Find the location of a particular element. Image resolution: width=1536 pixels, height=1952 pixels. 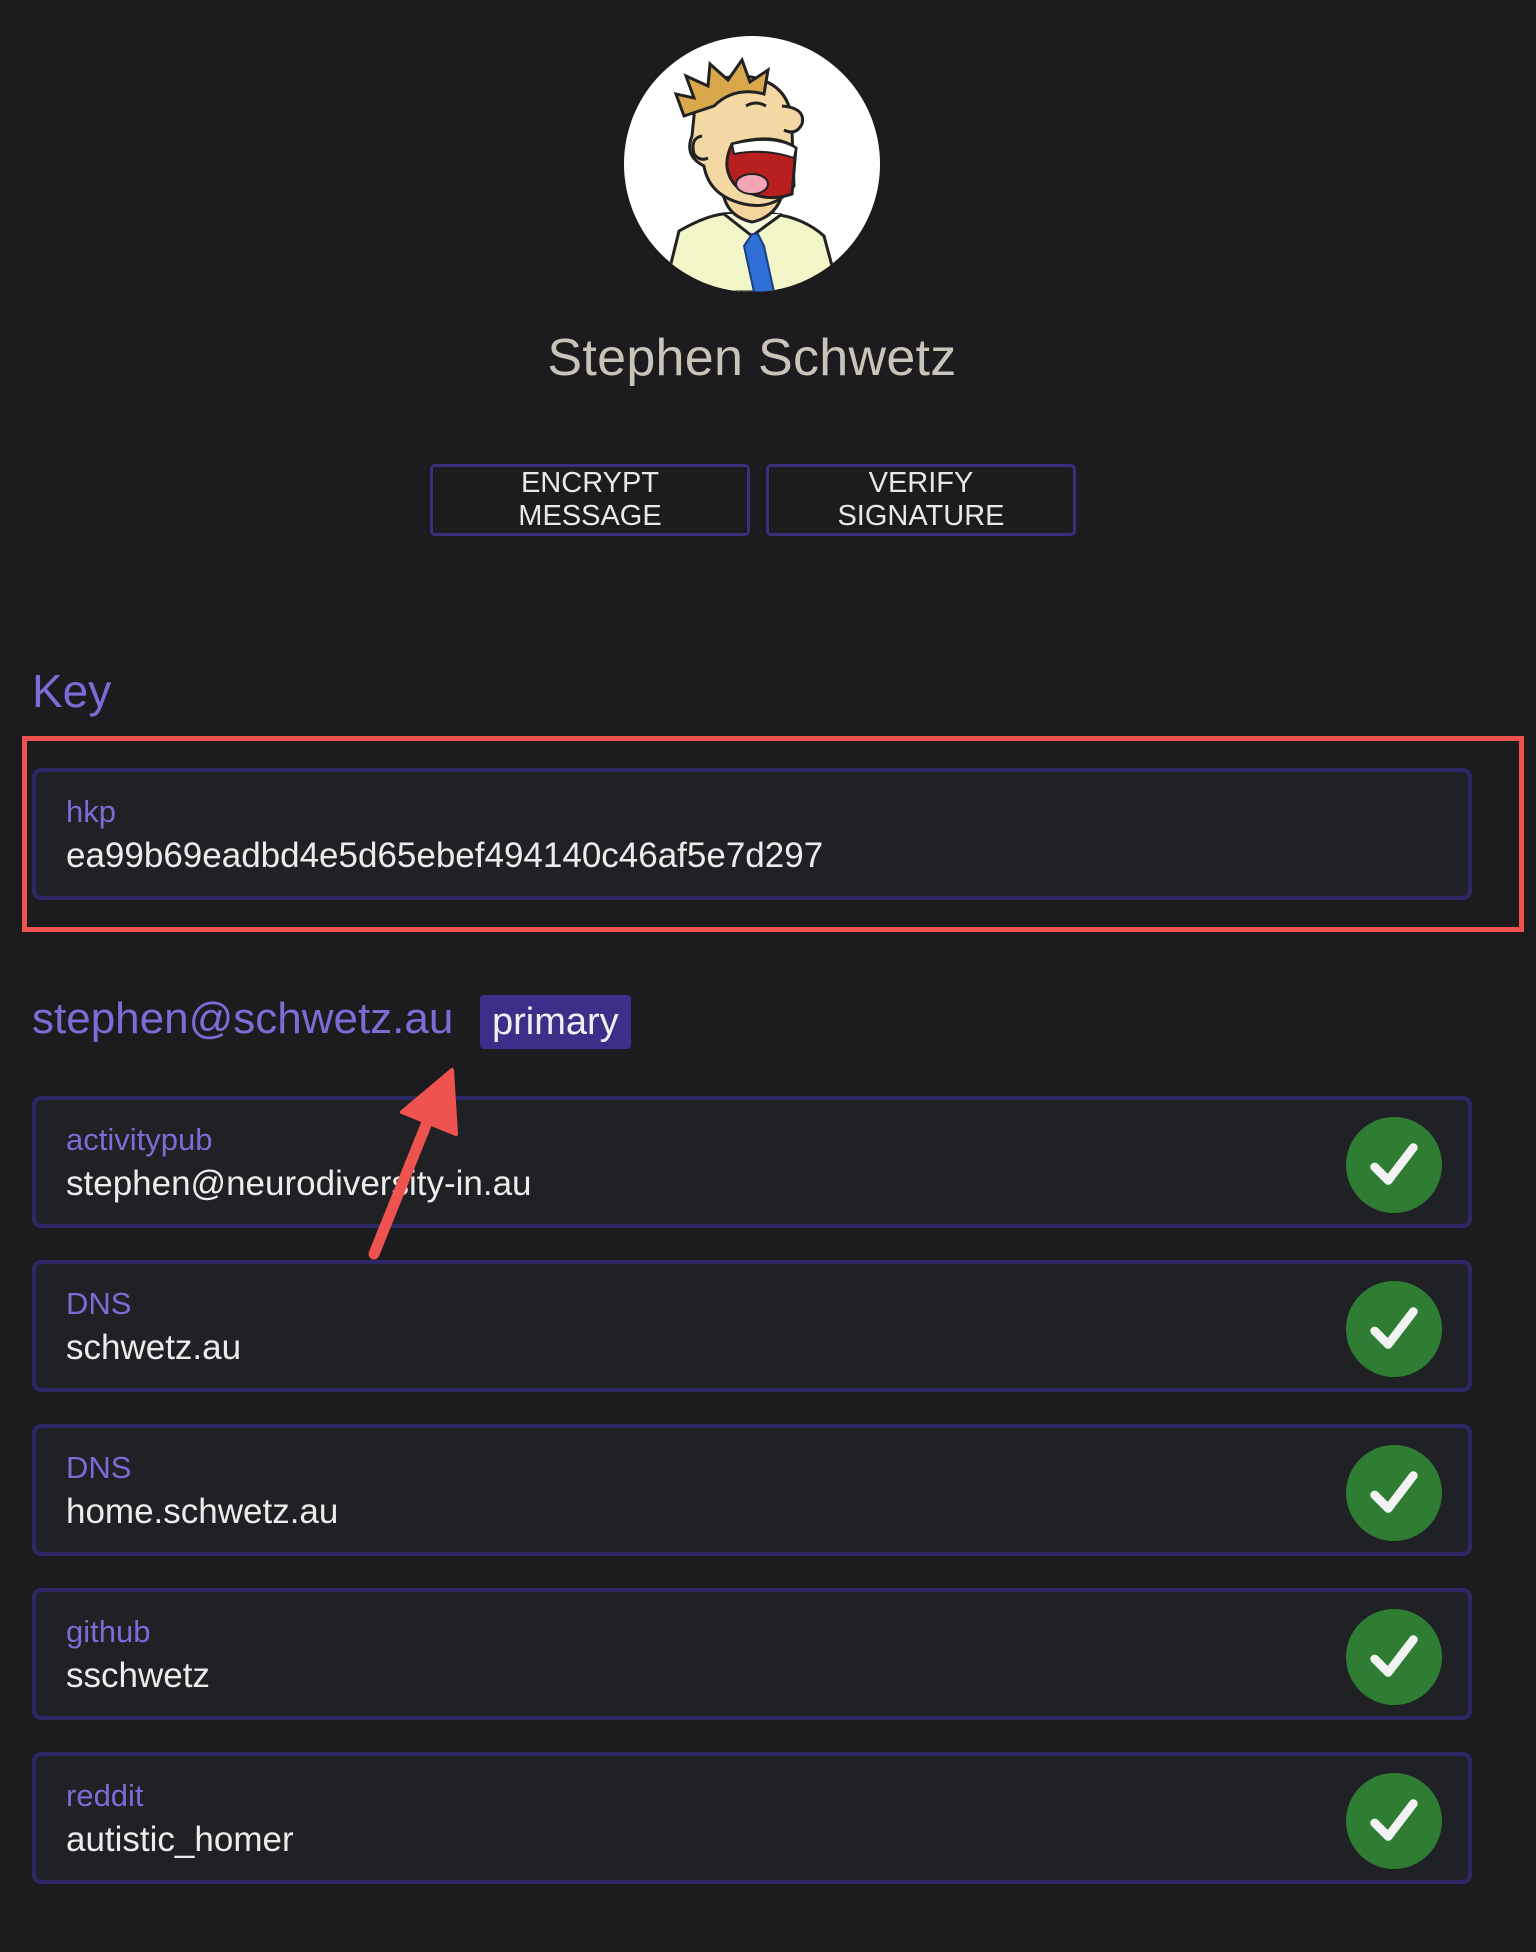

claim-card: reddit autistic_homer is located at coordinates (752, 1818).